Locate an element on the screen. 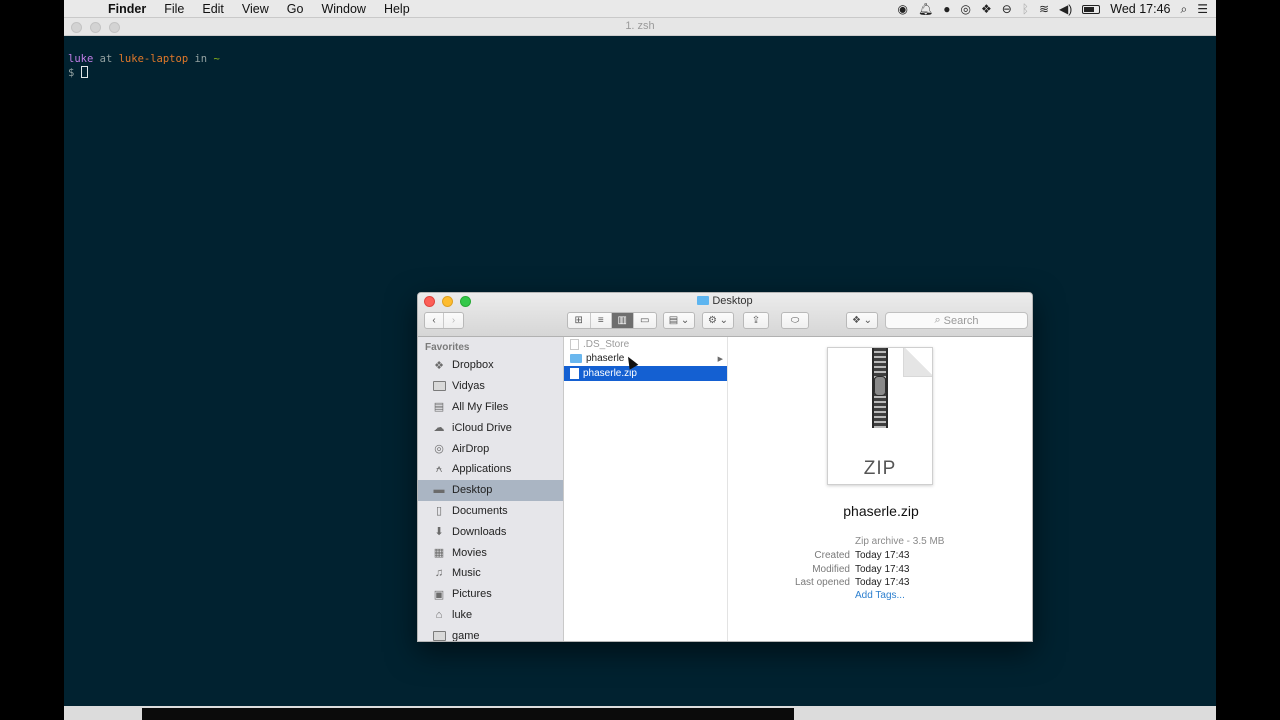 Image resolution: width=1280 pixels, height=720 pixels. sidebar-item-desktop: ▬ Desktop is located at coordinates (490, 490).